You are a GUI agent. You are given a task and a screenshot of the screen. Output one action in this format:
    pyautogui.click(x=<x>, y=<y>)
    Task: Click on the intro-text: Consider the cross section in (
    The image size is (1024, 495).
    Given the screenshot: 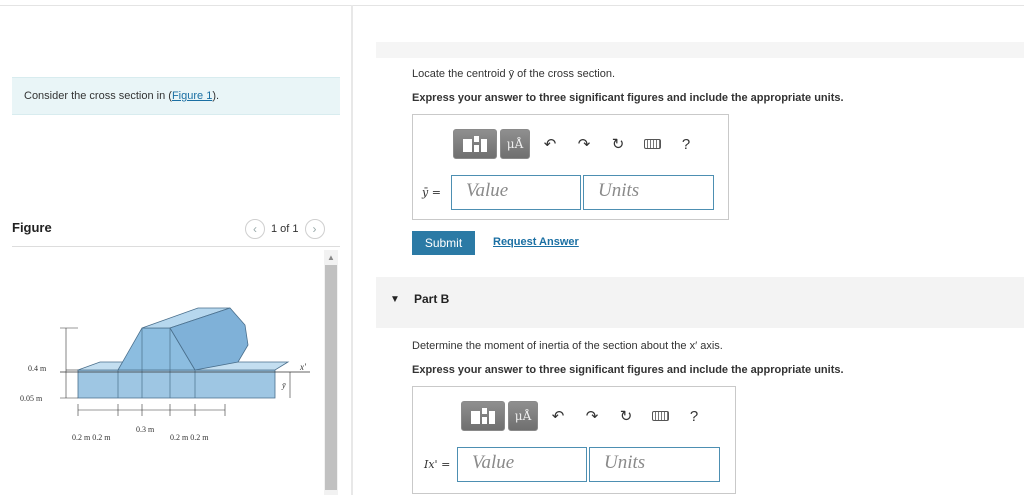 What is the action you would take?
    pyautogui.click(x=98, y=96)
    